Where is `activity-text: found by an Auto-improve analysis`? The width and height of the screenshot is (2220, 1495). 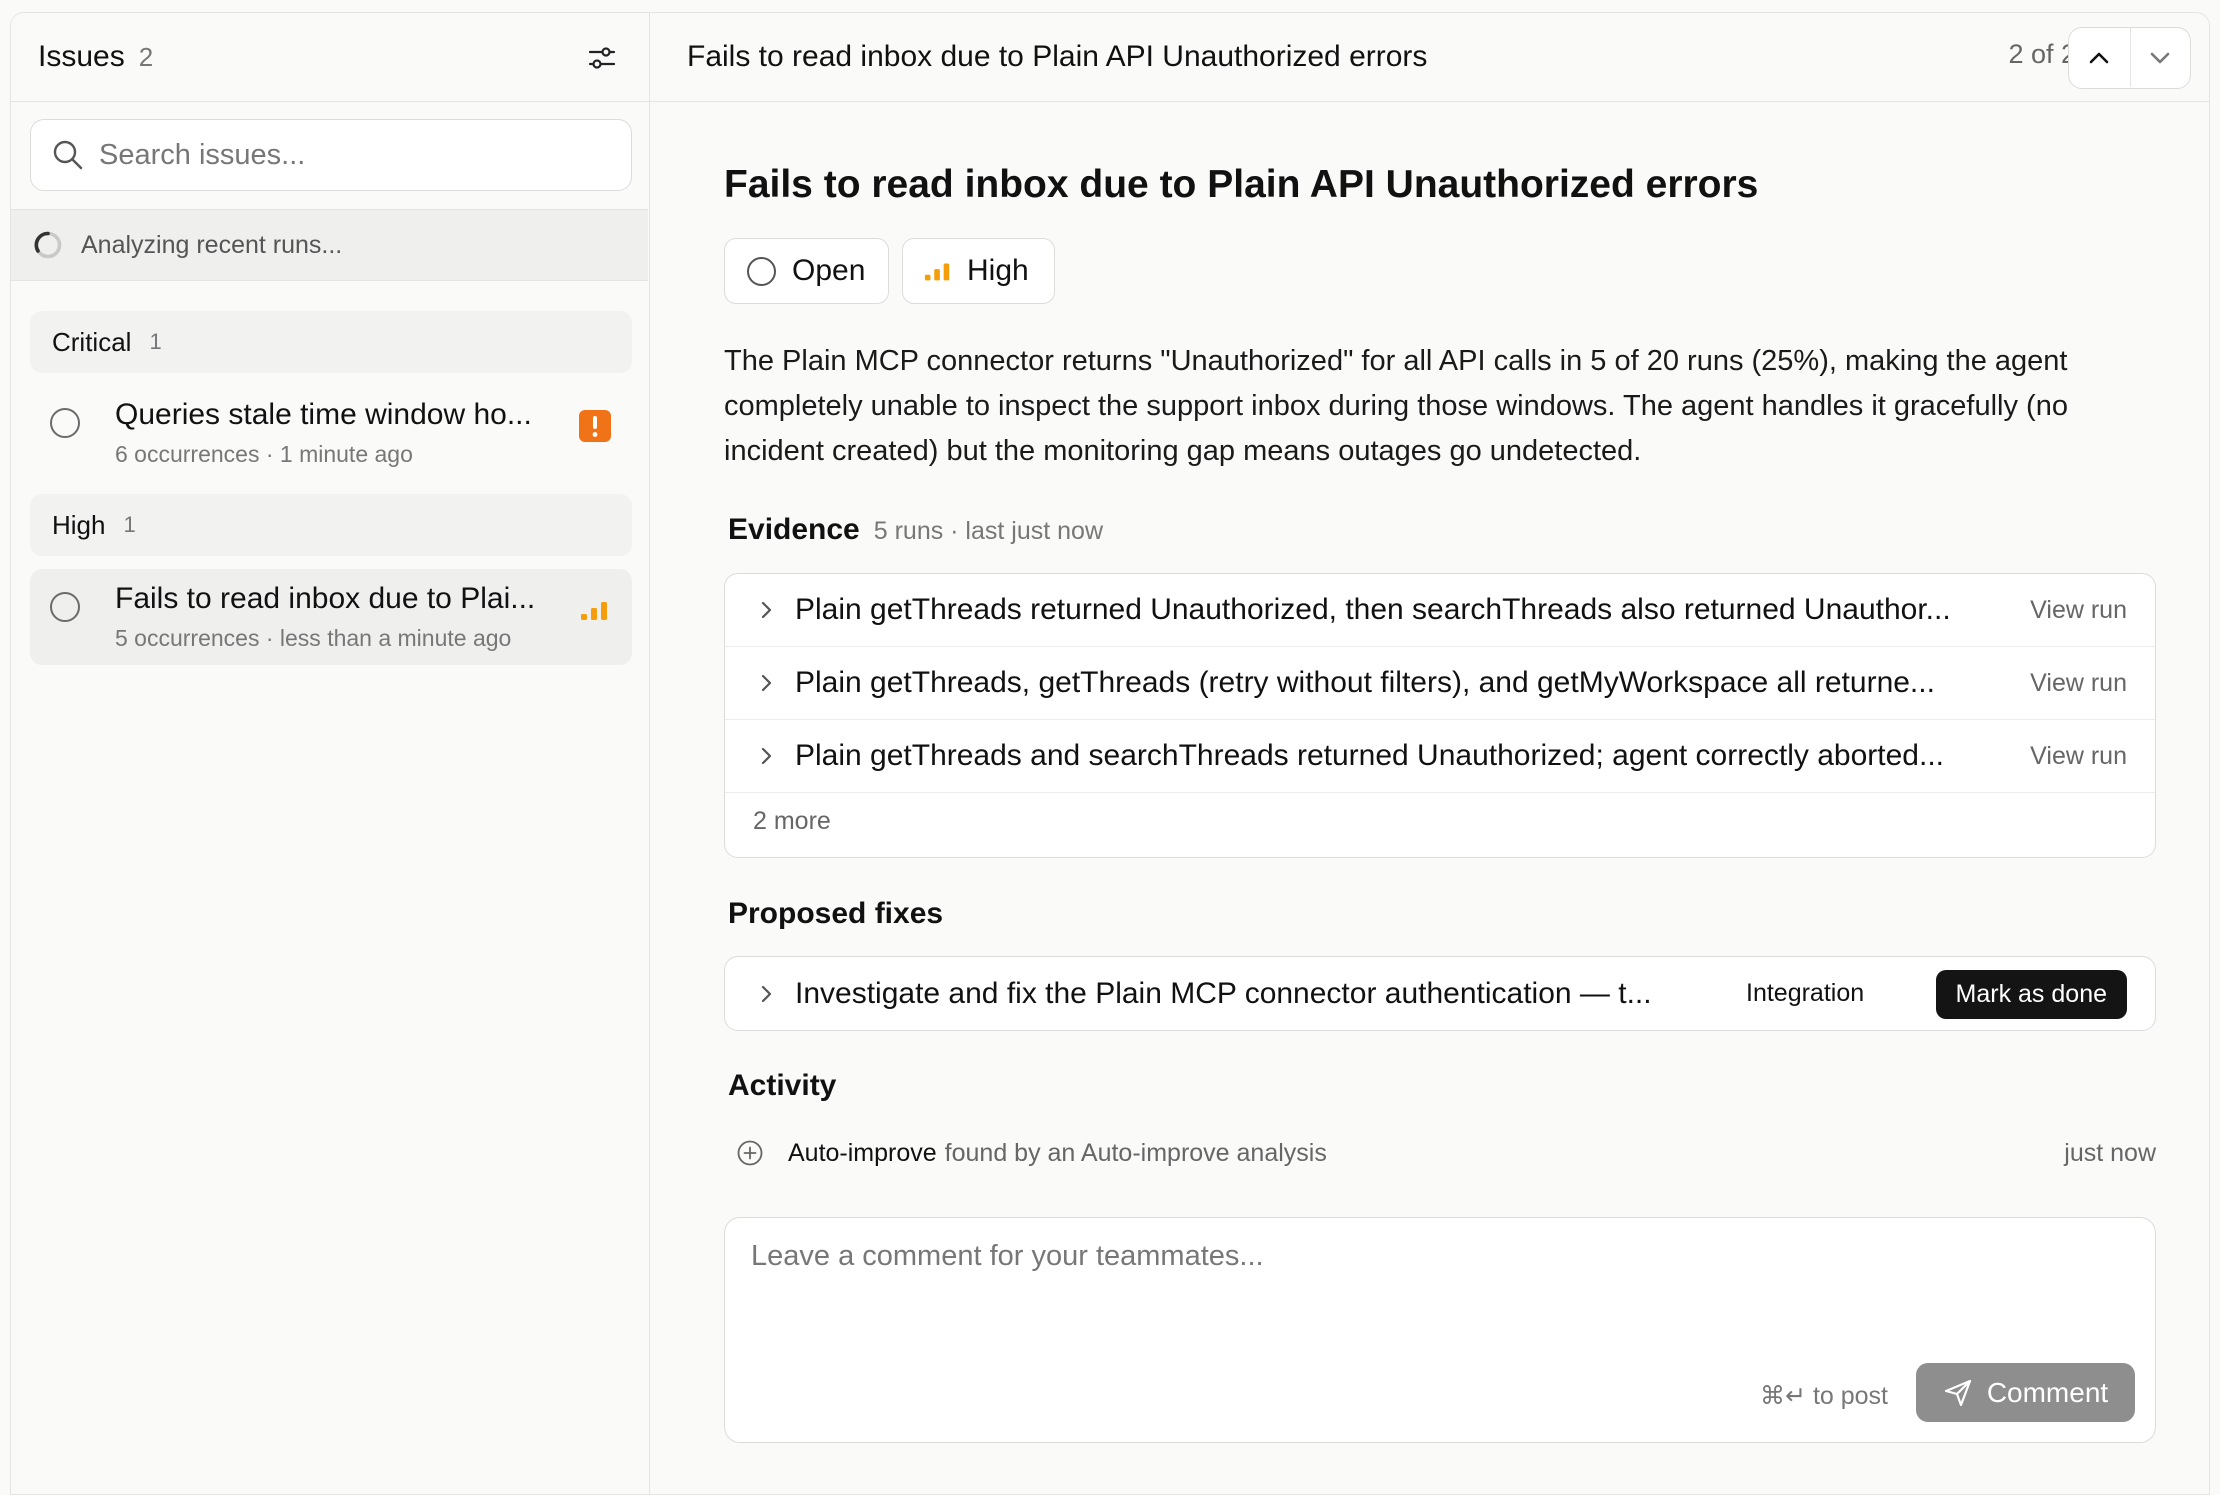
activity-text: found by an Auto-improve analysis is located at coordinates (1135, 1152).